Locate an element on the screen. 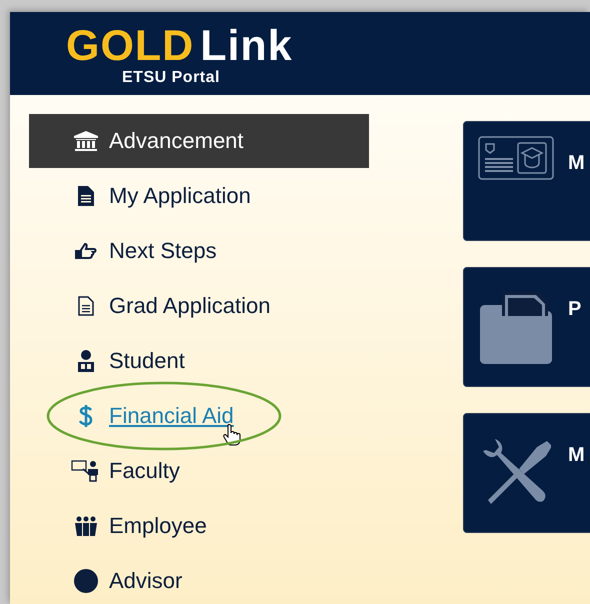 The height and width of the screenshot is (604, 590). people-icon is located at coordinates (86, 526).